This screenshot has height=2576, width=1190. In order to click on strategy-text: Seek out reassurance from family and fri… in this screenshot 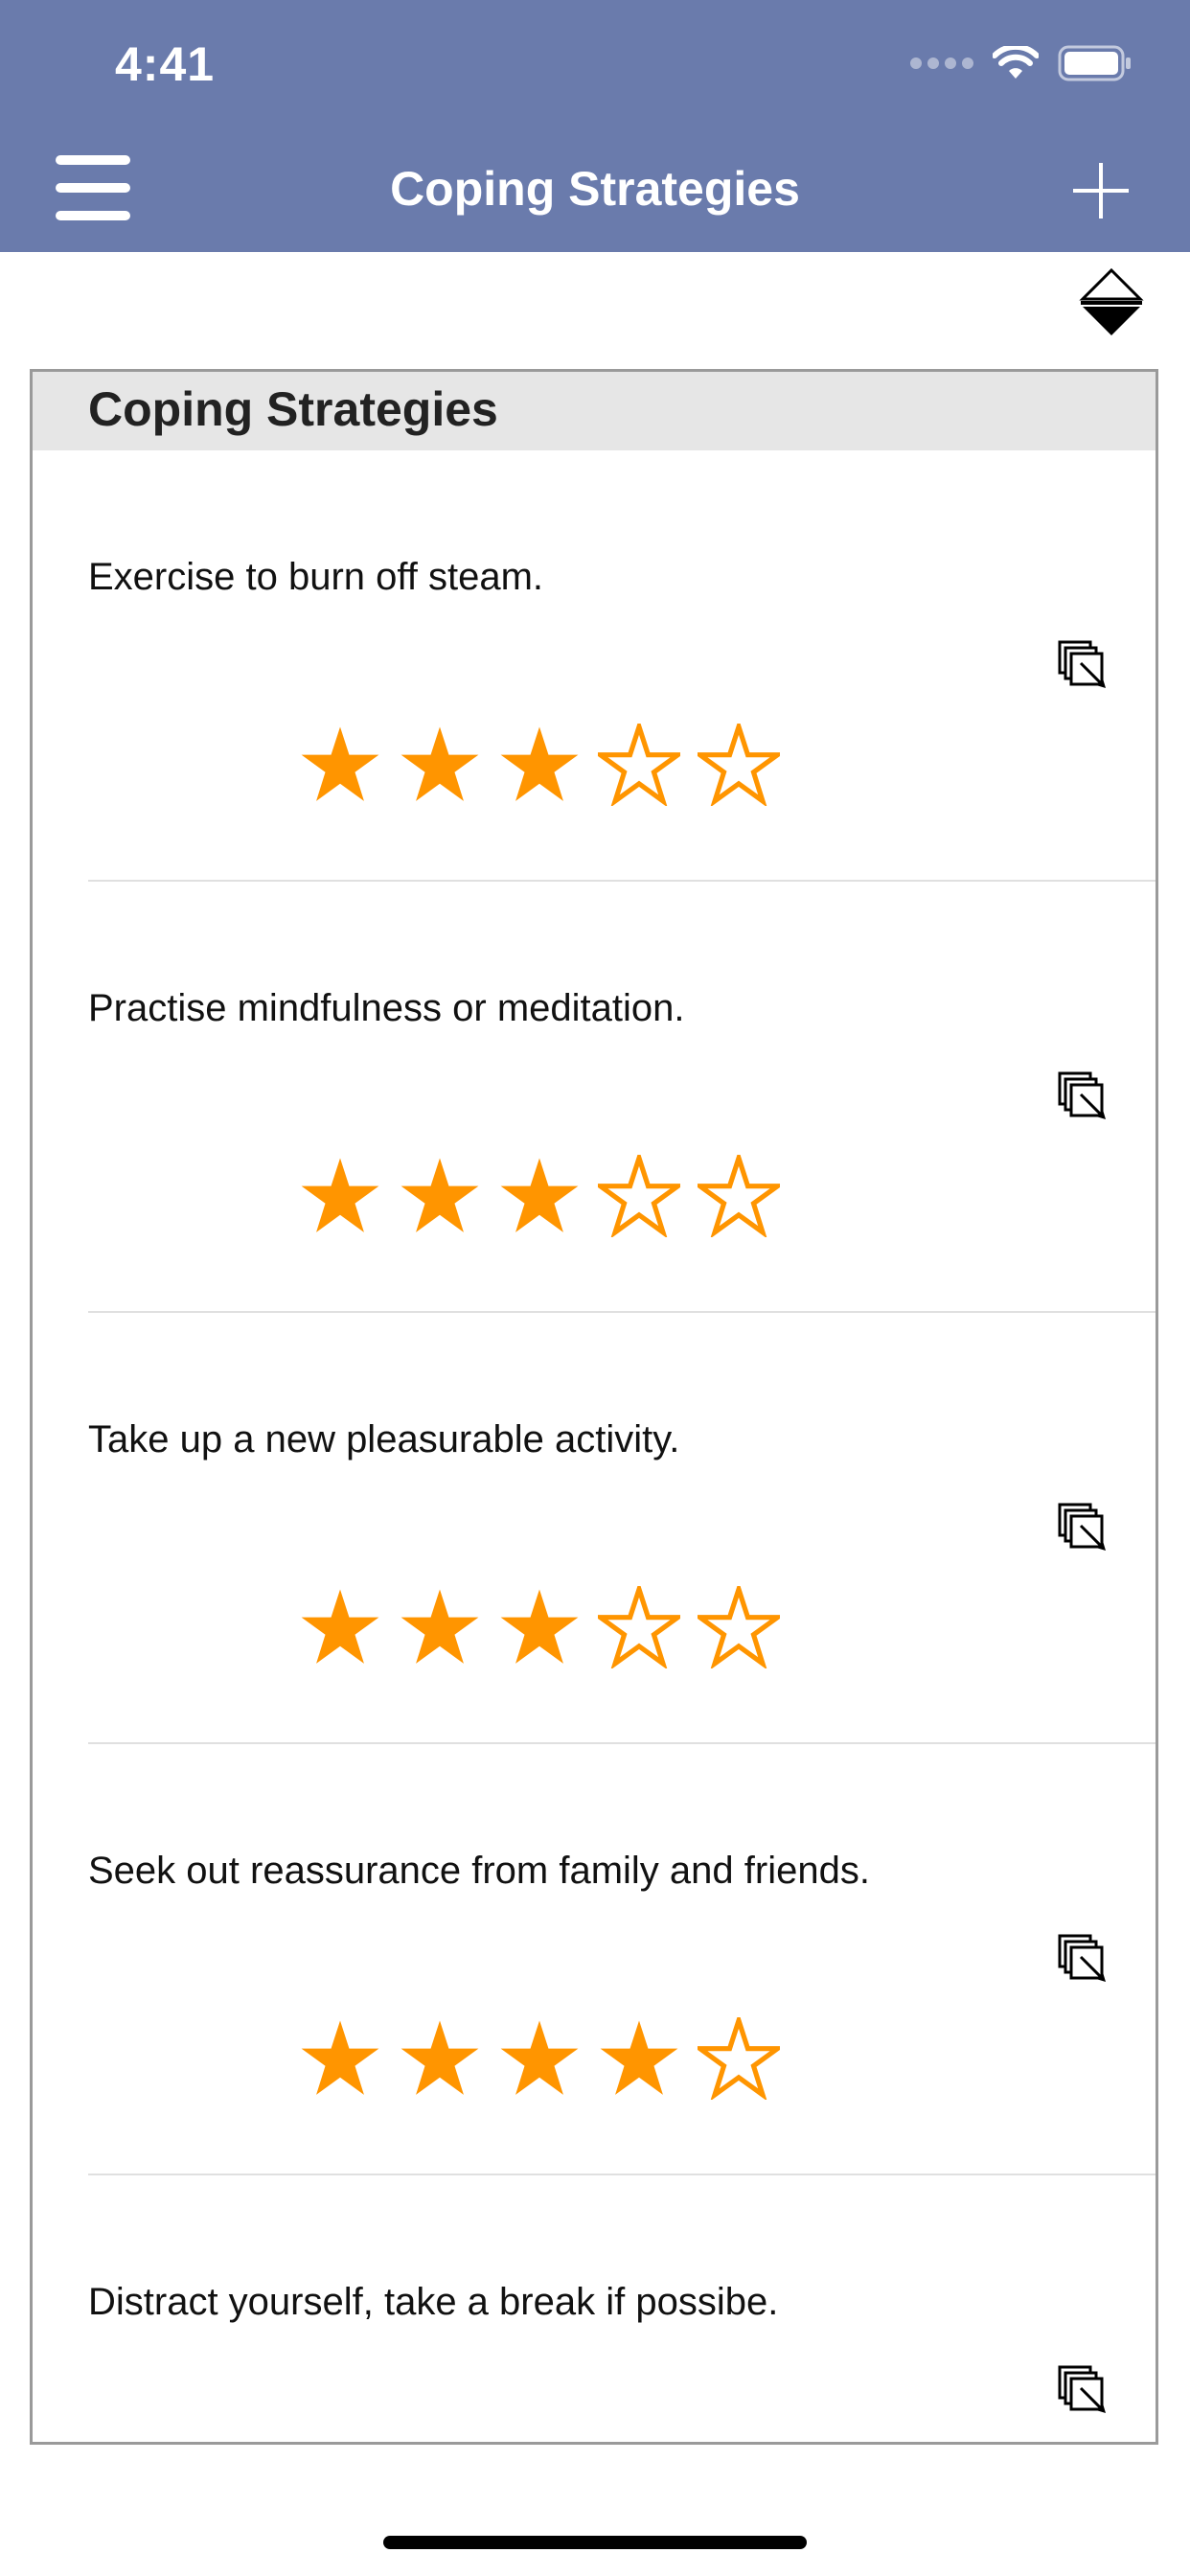, I will do `click(479, 1871)`.